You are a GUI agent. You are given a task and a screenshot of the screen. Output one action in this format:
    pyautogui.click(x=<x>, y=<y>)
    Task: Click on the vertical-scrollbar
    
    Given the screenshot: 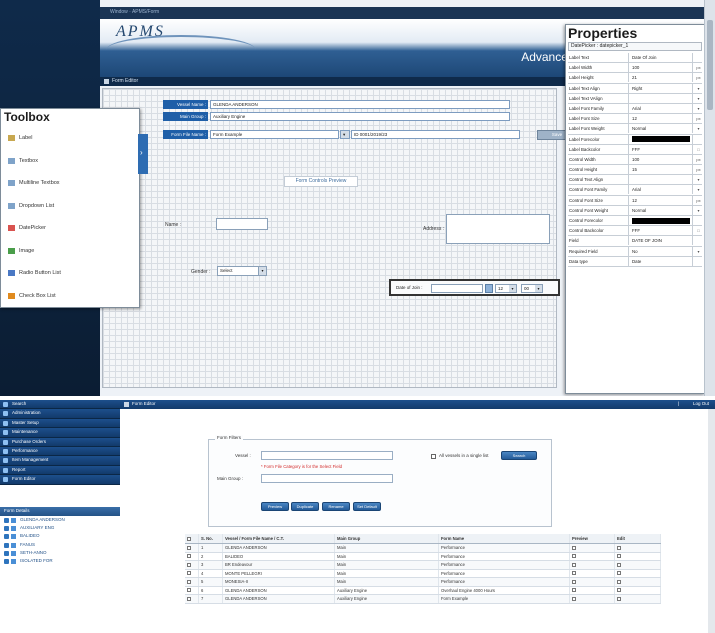 What is the action you would take?
    pyautogui.click(x=711, y=521)
    